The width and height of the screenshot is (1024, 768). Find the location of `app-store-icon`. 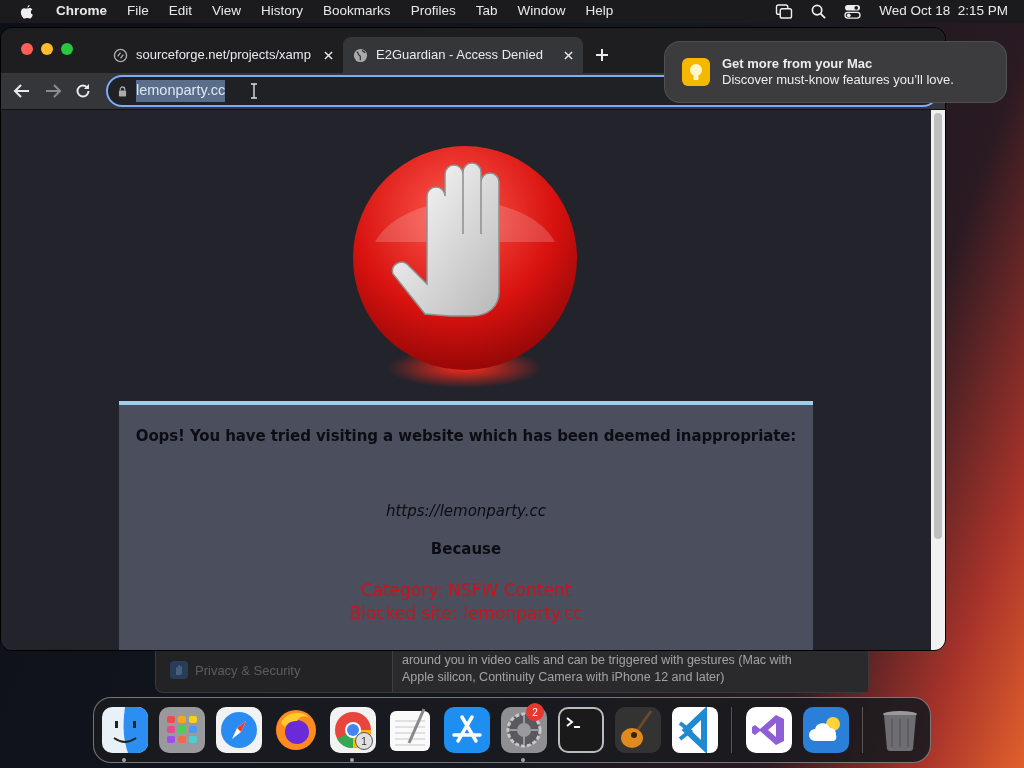

app-store-icon is located at coordinates (466, 730).